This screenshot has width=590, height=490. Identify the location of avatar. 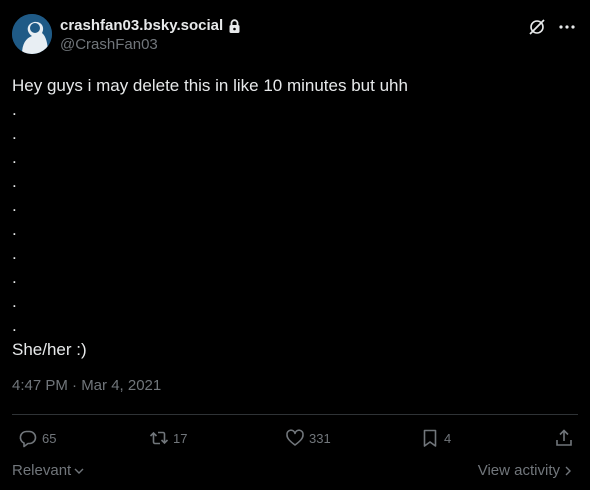
(32, 34).